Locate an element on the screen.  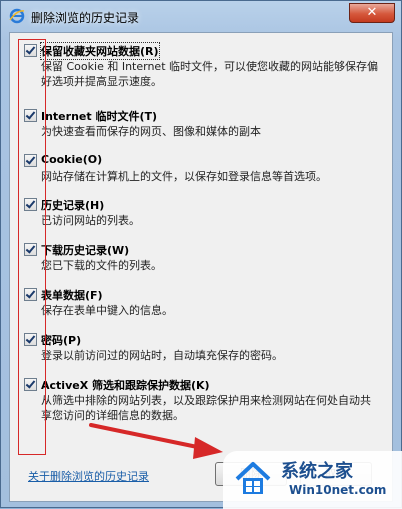
option-description: 您已下载的文件的列表。 is located at coordinates (101, 265).